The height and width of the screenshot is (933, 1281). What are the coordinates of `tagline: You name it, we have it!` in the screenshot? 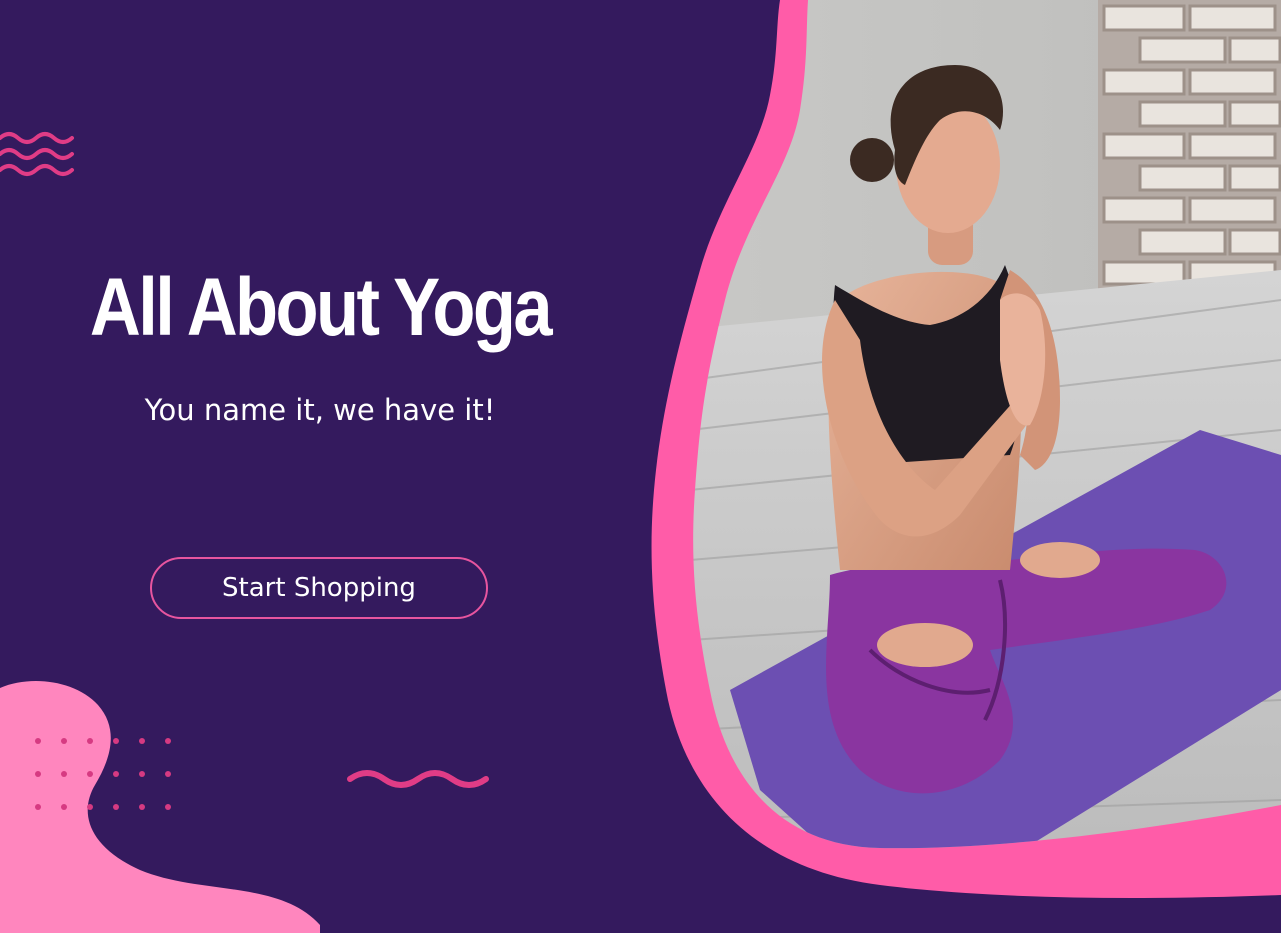 It's located at (320, 410).